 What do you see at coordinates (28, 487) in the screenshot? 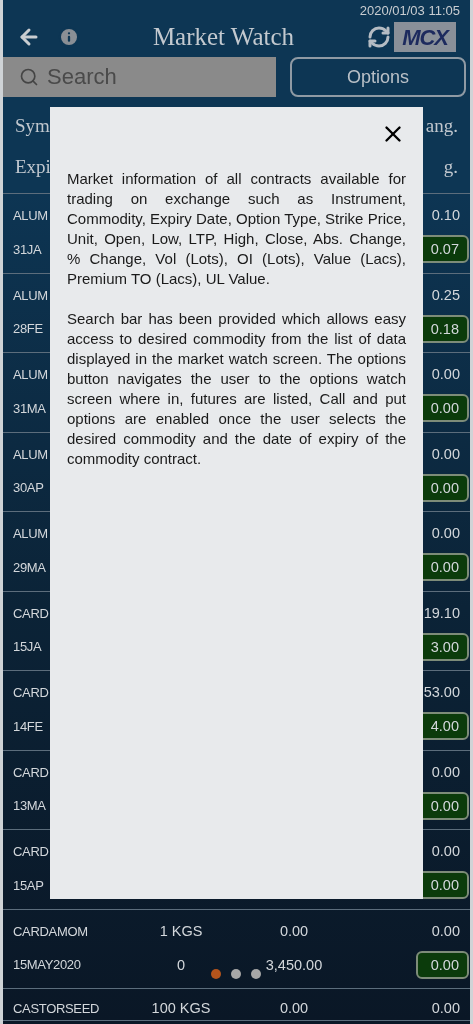
I see `expiry-text: 30AP` at bounding box center [28, 487].